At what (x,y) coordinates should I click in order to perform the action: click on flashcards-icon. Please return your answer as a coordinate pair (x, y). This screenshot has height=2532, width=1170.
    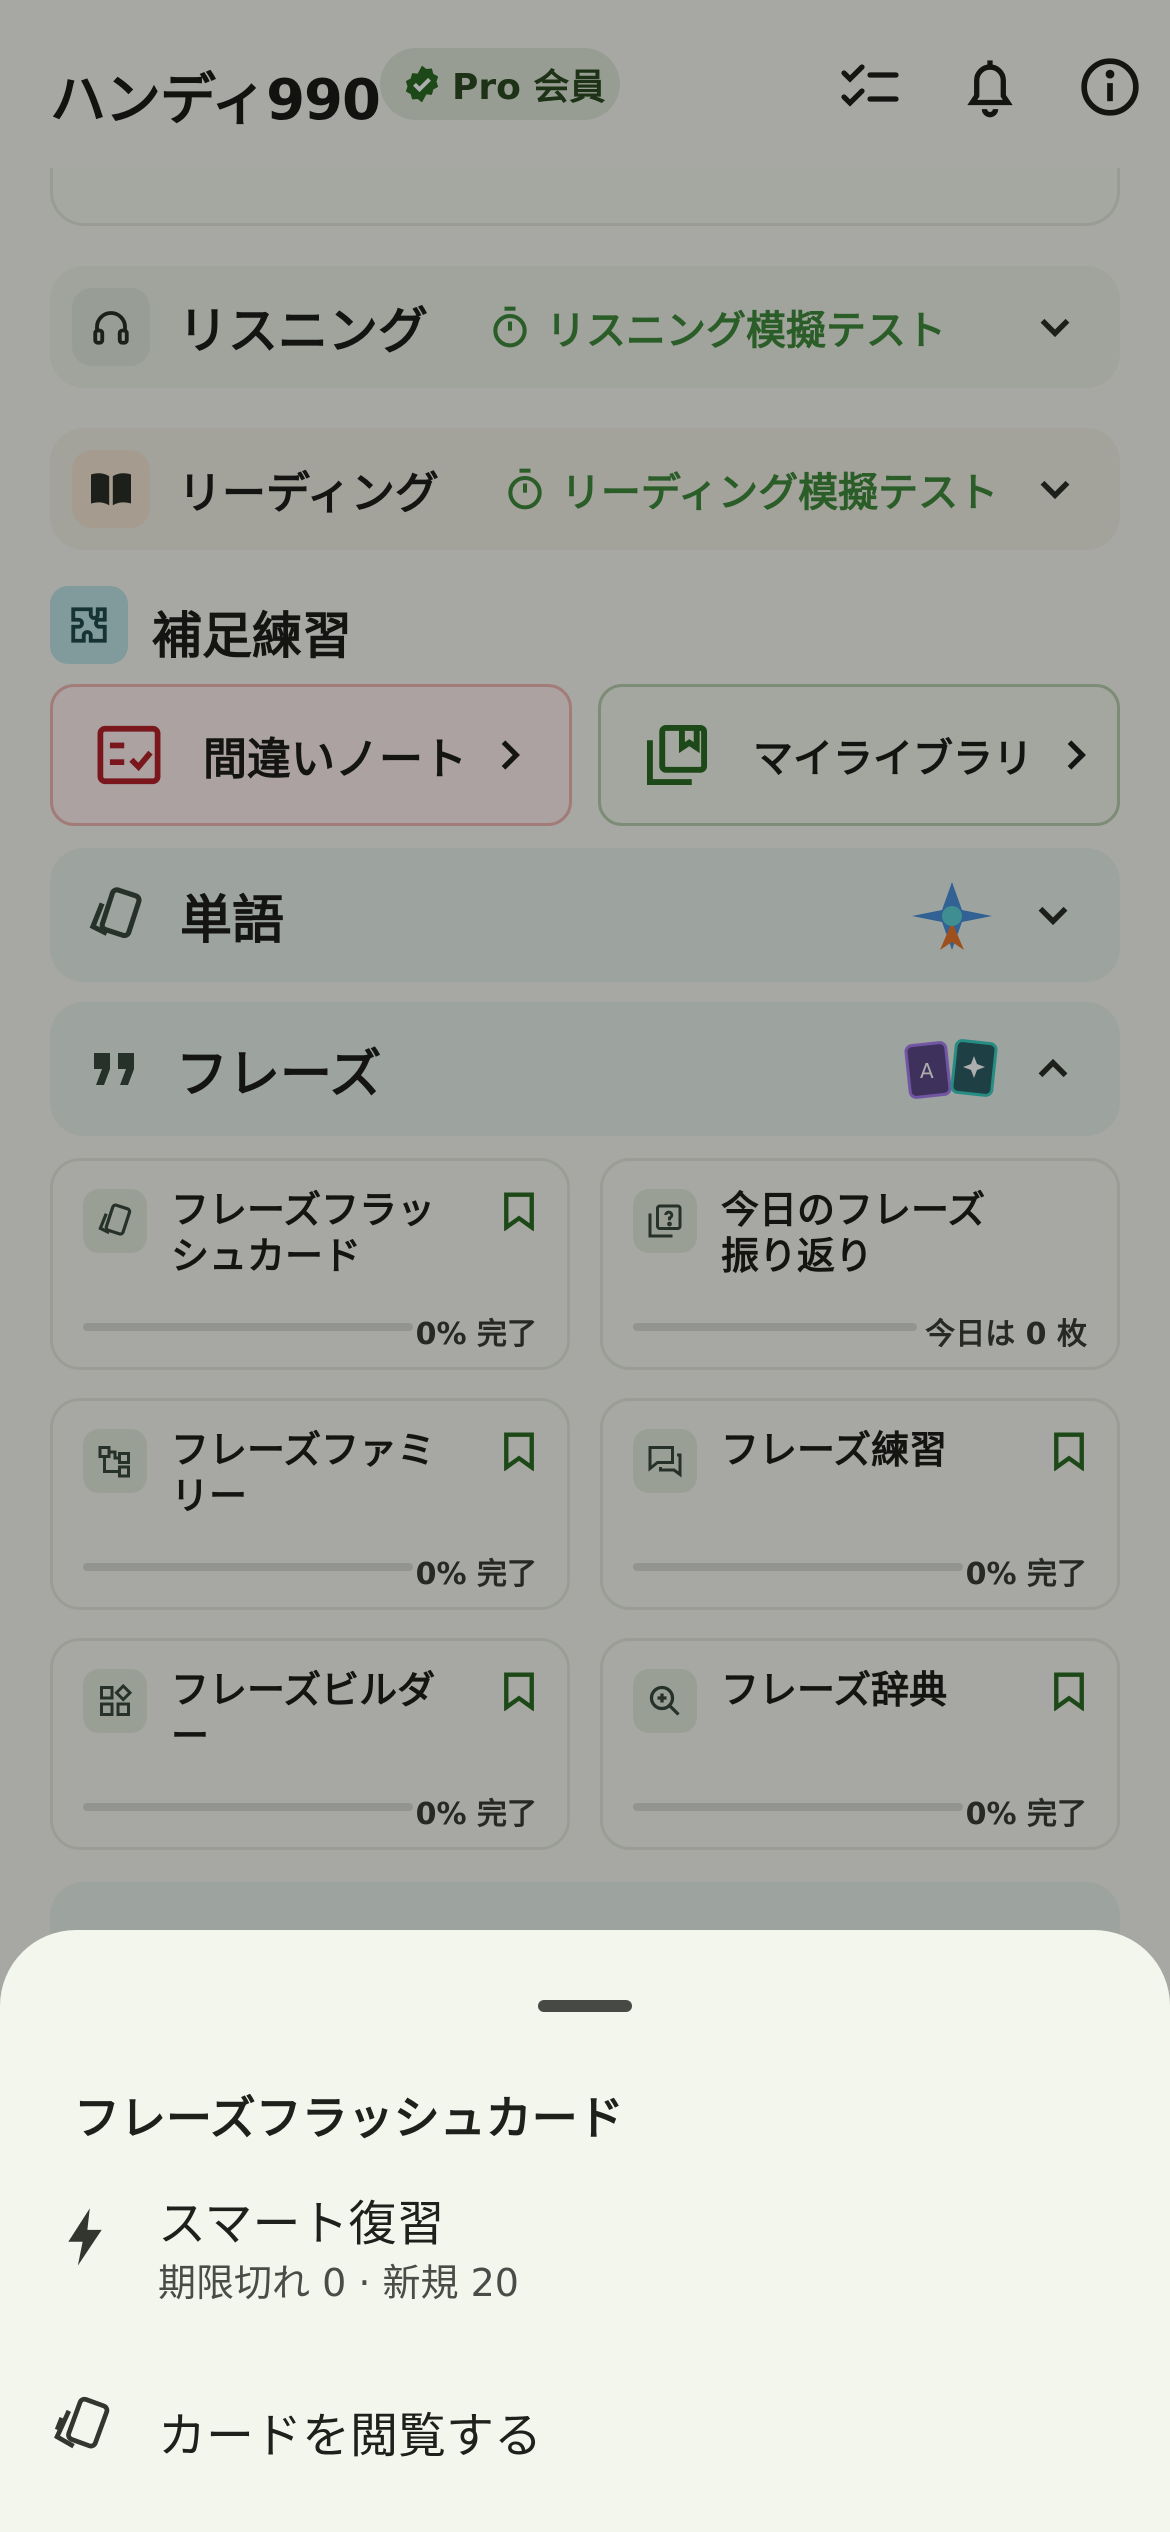
    Looking at the image, I should click on (83, 2425).